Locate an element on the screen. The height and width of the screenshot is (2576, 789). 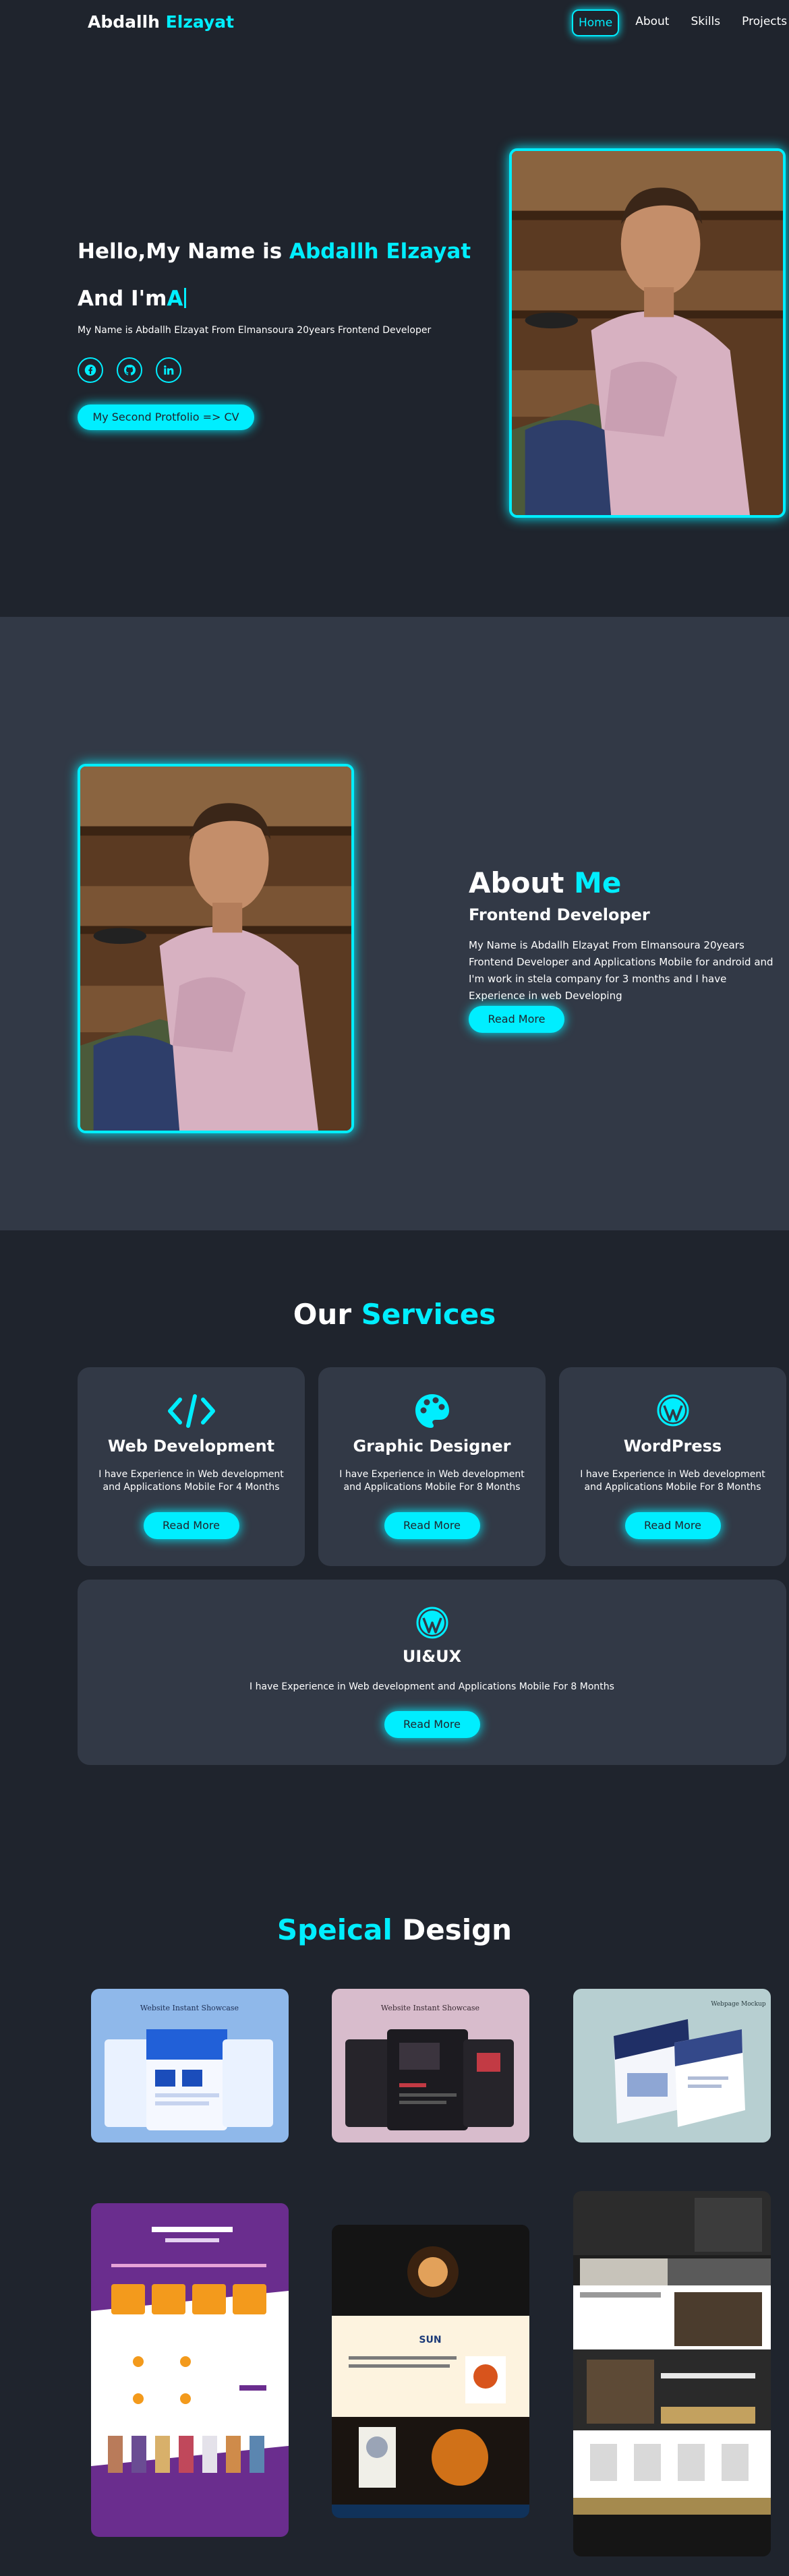
services-title: Our Services is located at coordinates (394, 1314).